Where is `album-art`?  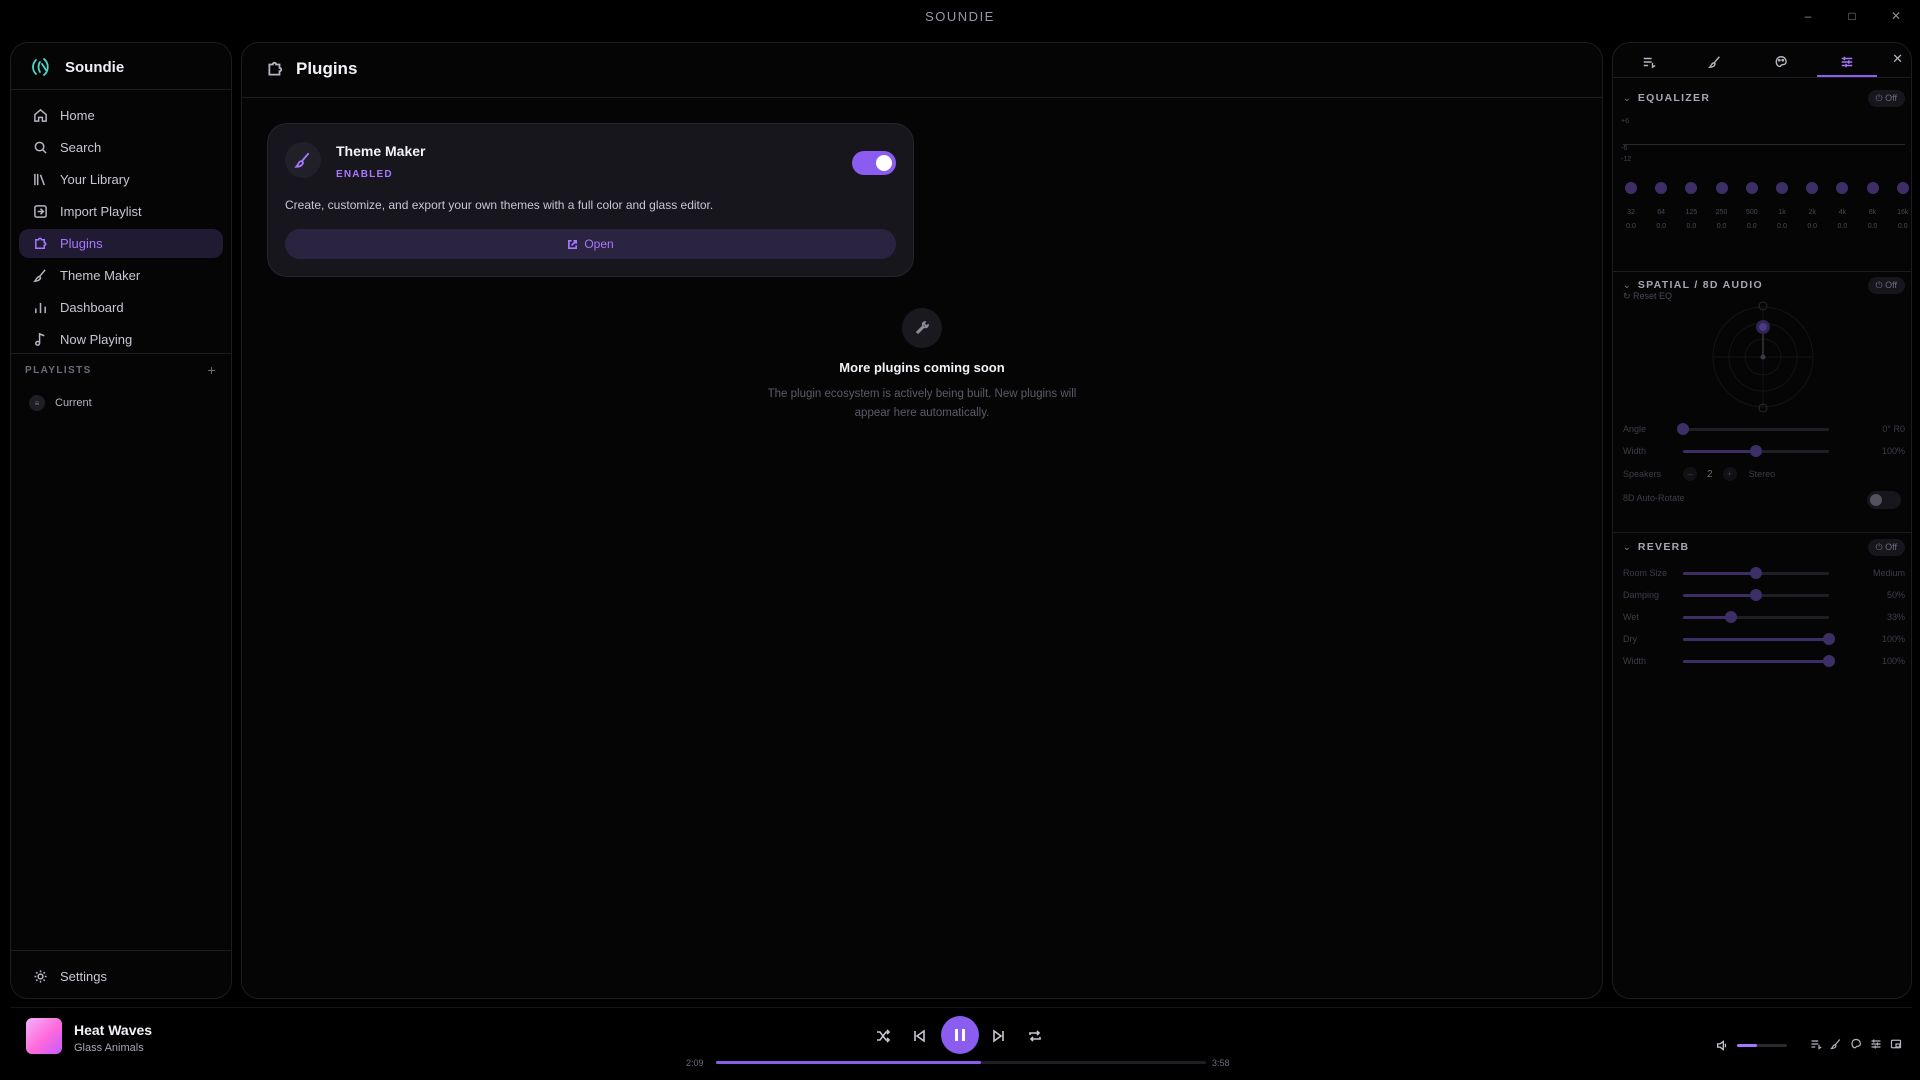 album-art is located at coordinates (44, 1036).